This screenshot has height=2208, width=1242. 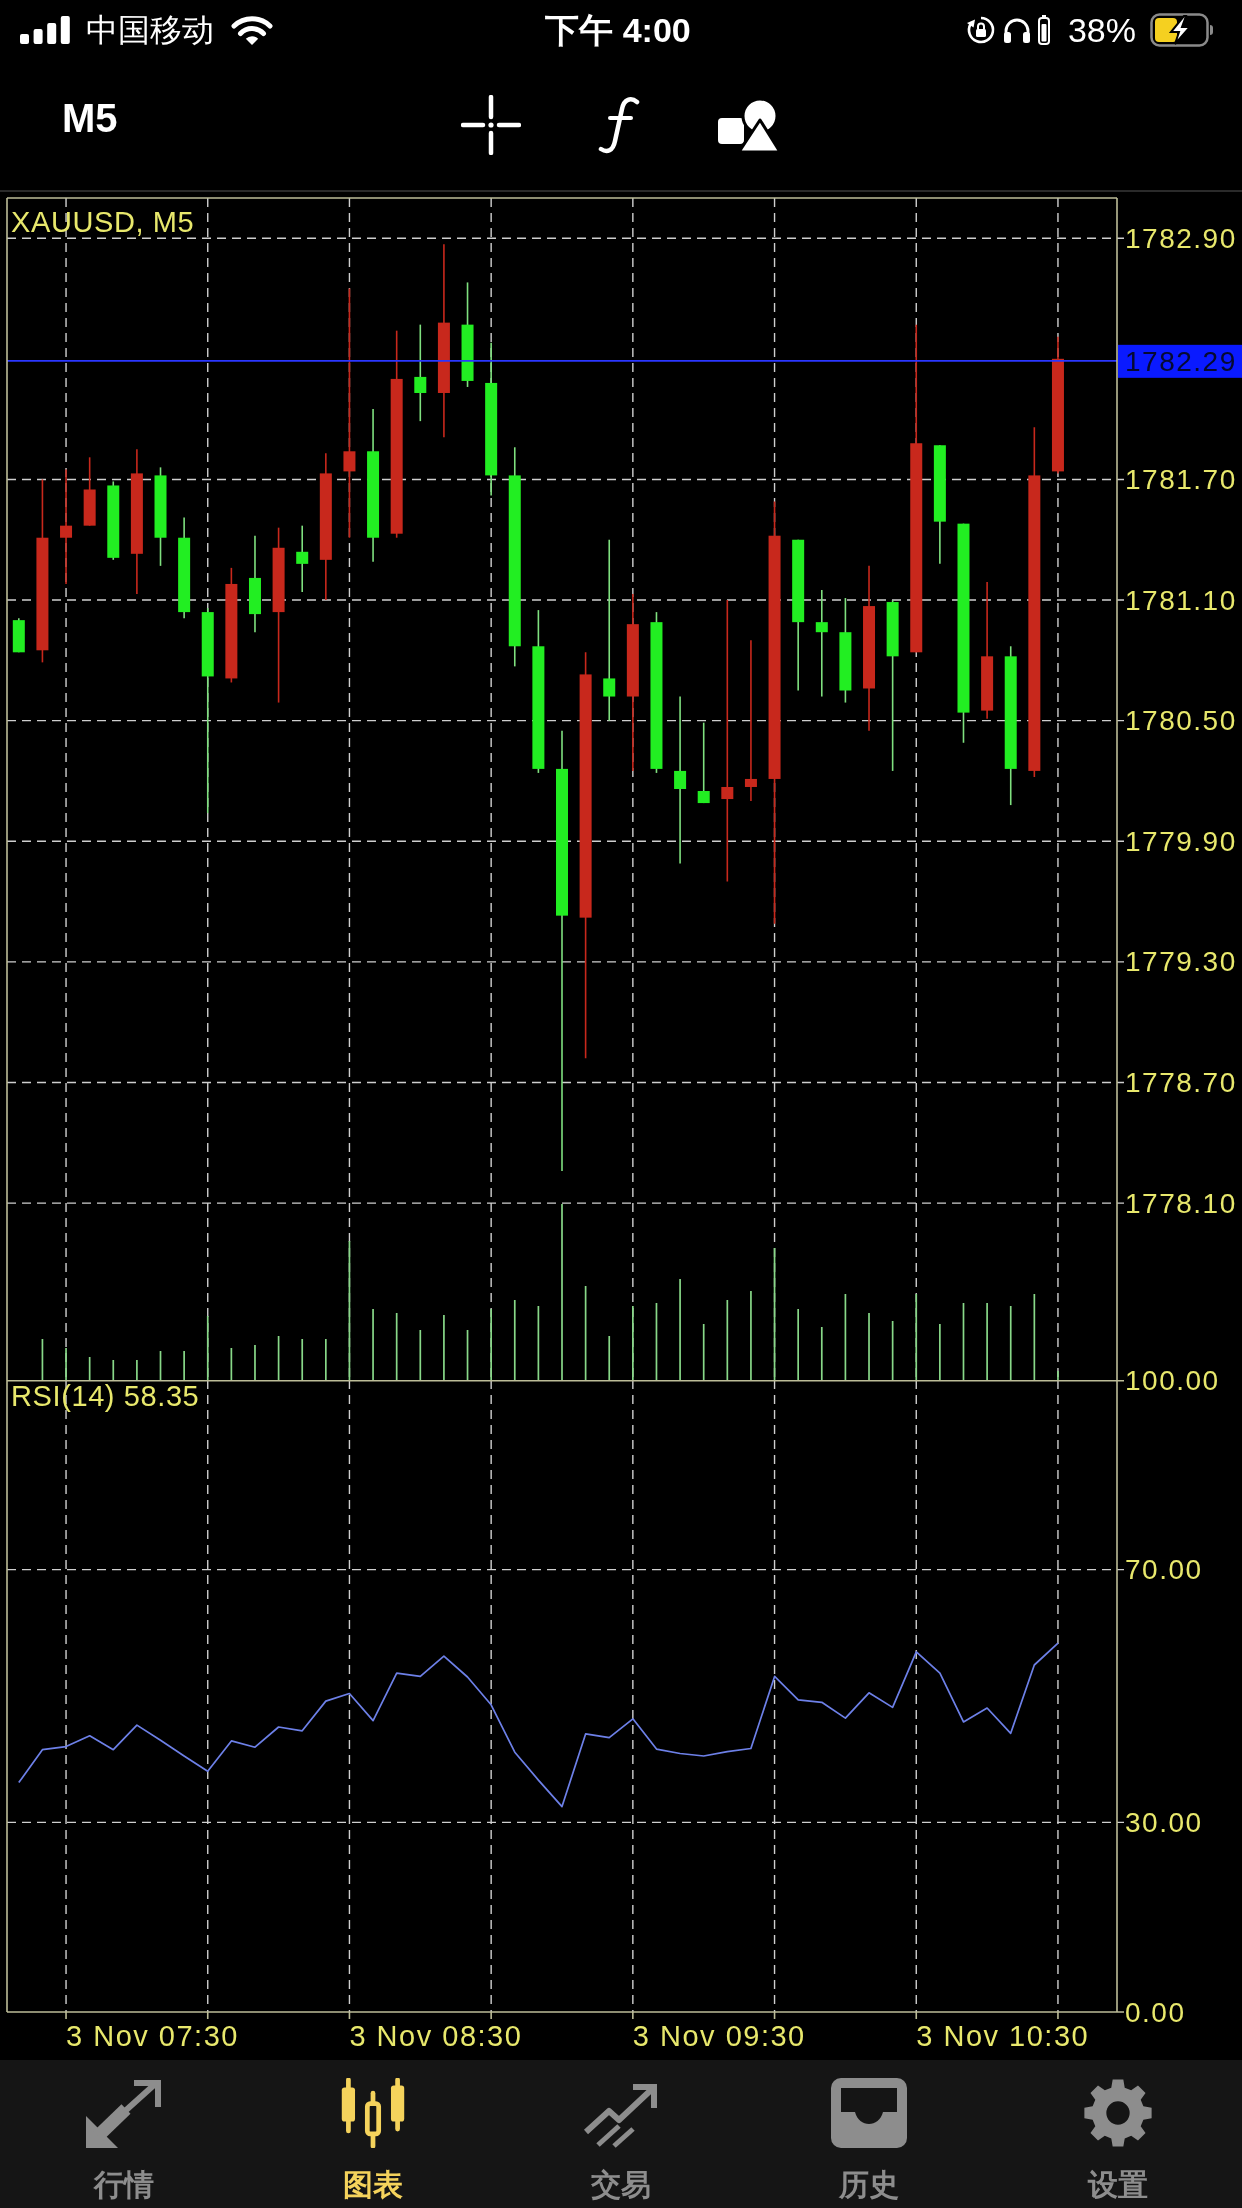 What do you see at coordinates (1172, 1380) in the screenshot?
I see `rsi-level-label: 100.00` at bounding box center [1172, 1380].